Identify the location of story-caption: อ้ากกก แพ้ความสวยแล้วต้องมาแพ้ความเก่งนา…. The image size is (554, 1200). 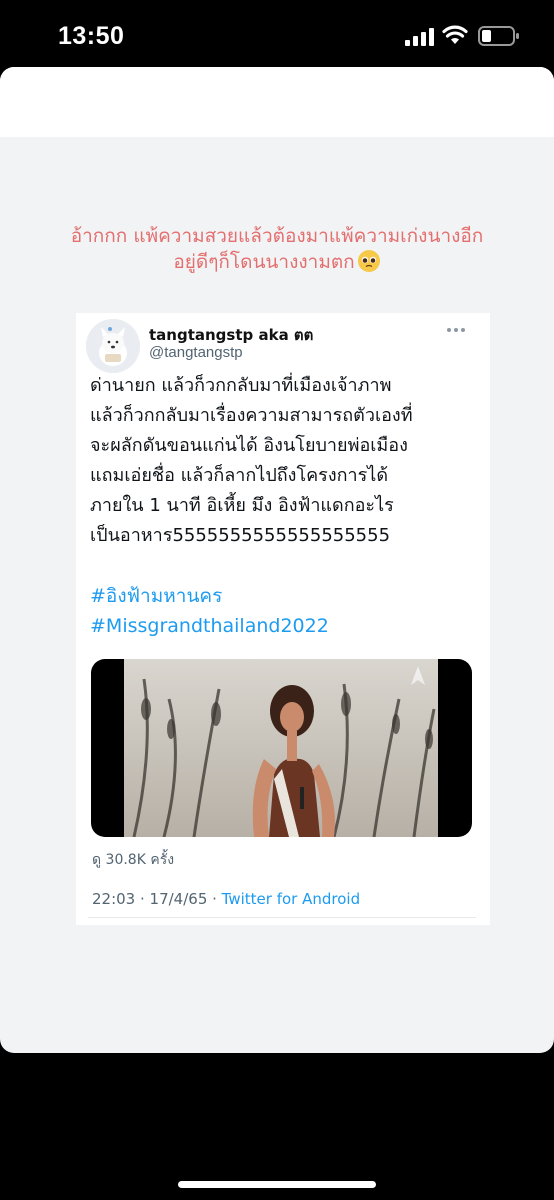
(277, 249).